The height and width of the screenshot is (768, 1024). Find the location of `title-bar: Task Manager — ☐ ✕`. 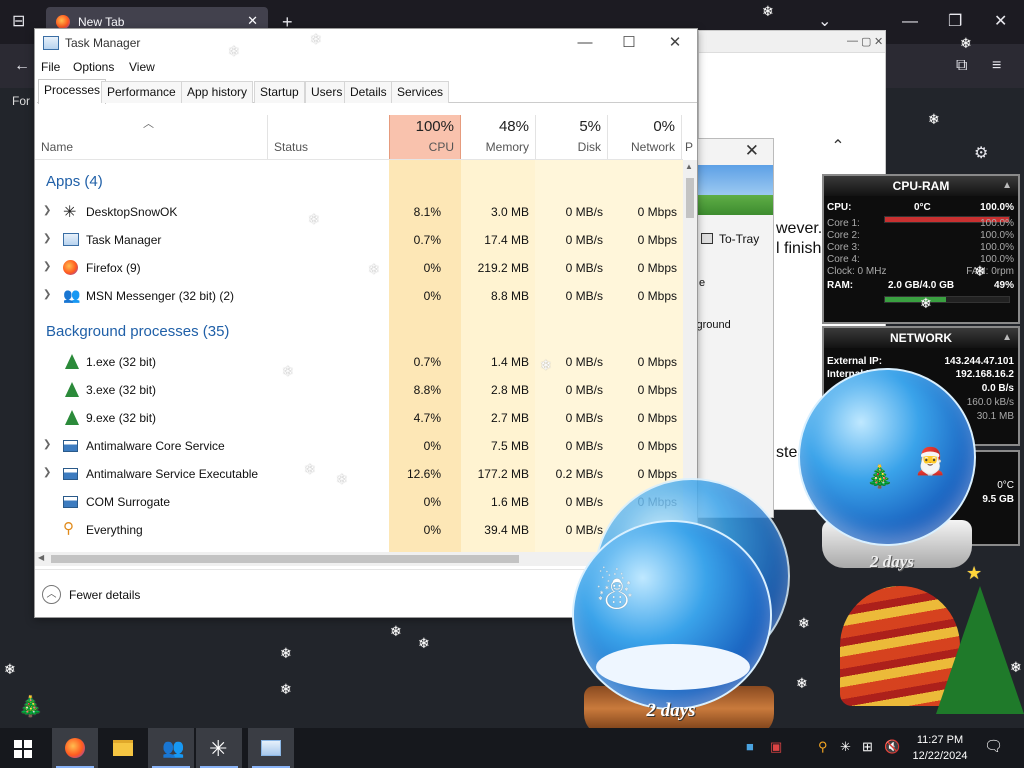

title-bar: Task Manager — ☐ ✕ is located at coordinates (366, 43).